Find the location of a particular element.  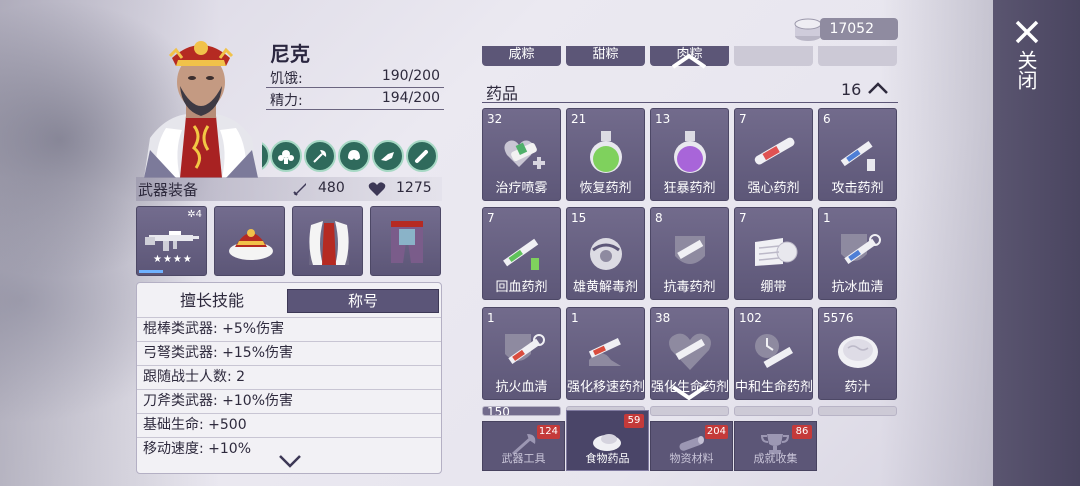

robe-icon is located at coordinates (329, 242).